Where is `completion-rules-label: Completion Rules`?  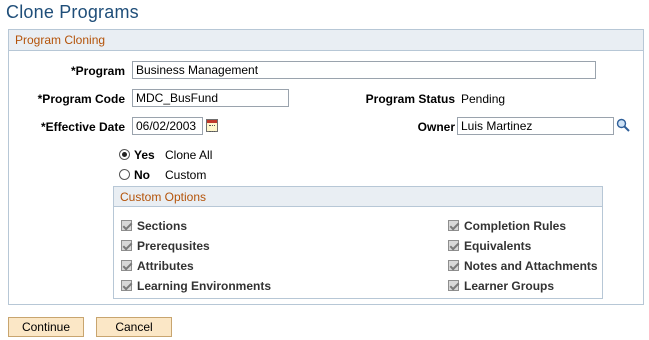
completion-rules-label: Completion Rules is located at coordinates (515, 226).